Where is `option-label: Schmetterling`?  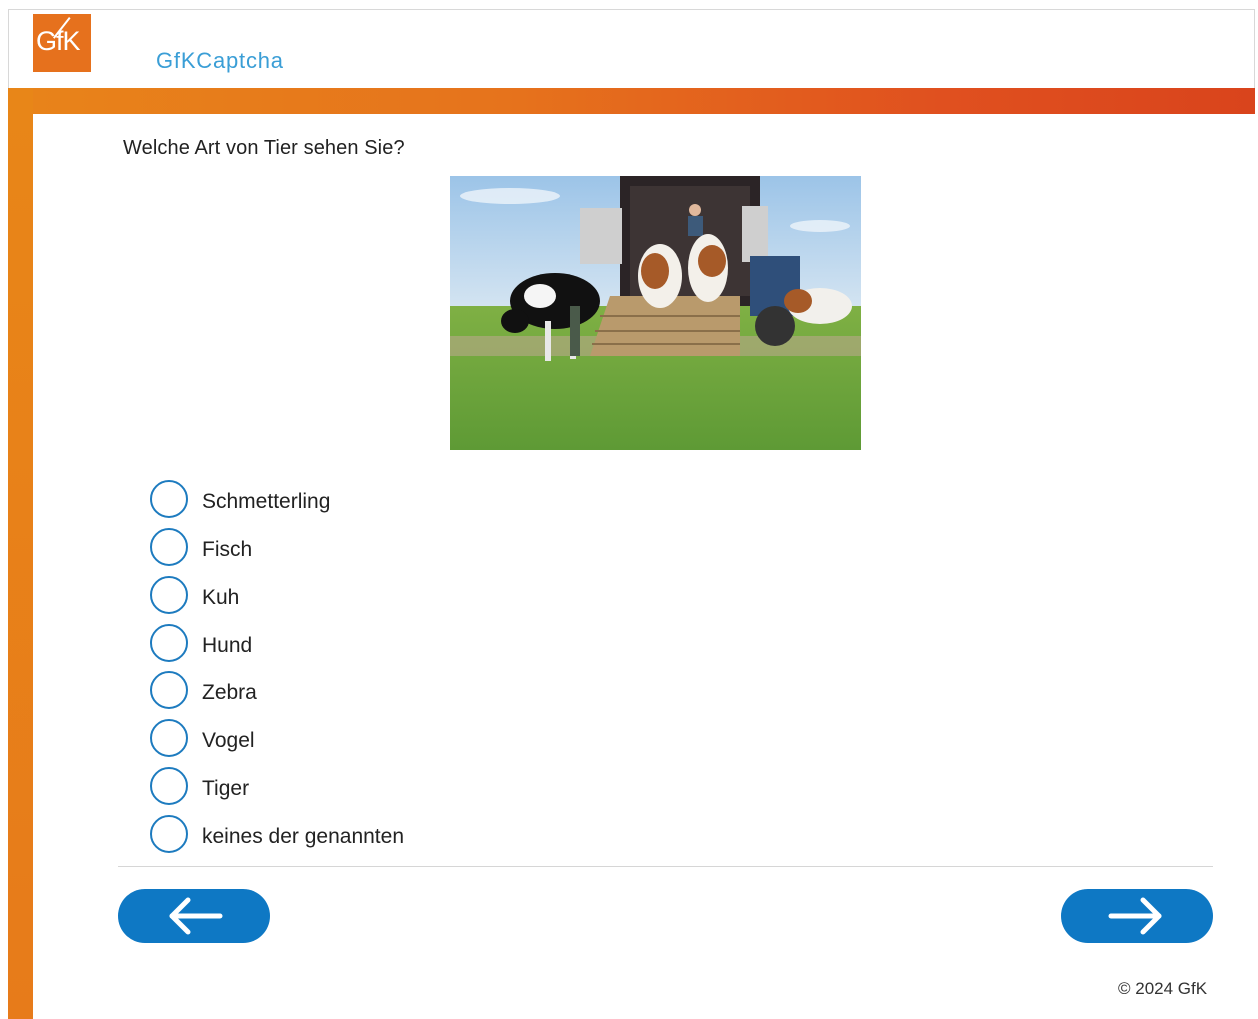
option-label: Schmetterling is located at coordinates (266, 501).